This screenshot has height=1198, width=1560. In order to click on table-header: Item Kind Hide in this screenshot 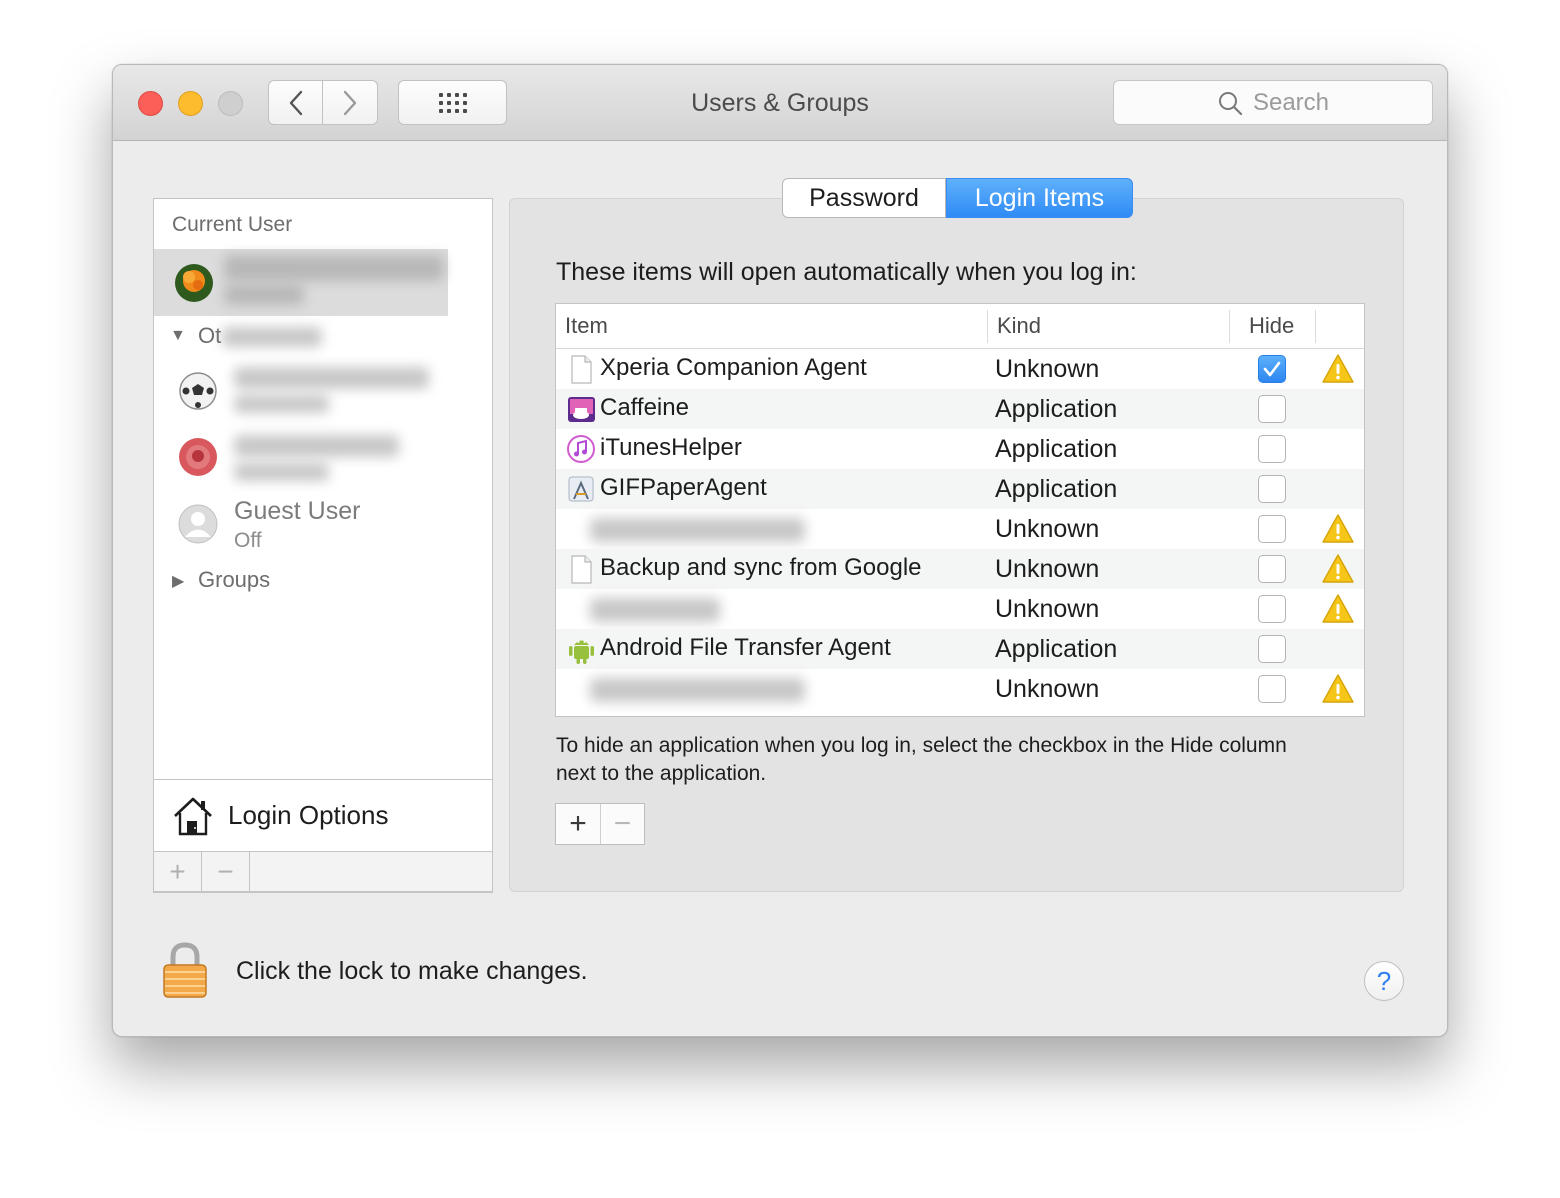, I will do `click(960, 326)`.